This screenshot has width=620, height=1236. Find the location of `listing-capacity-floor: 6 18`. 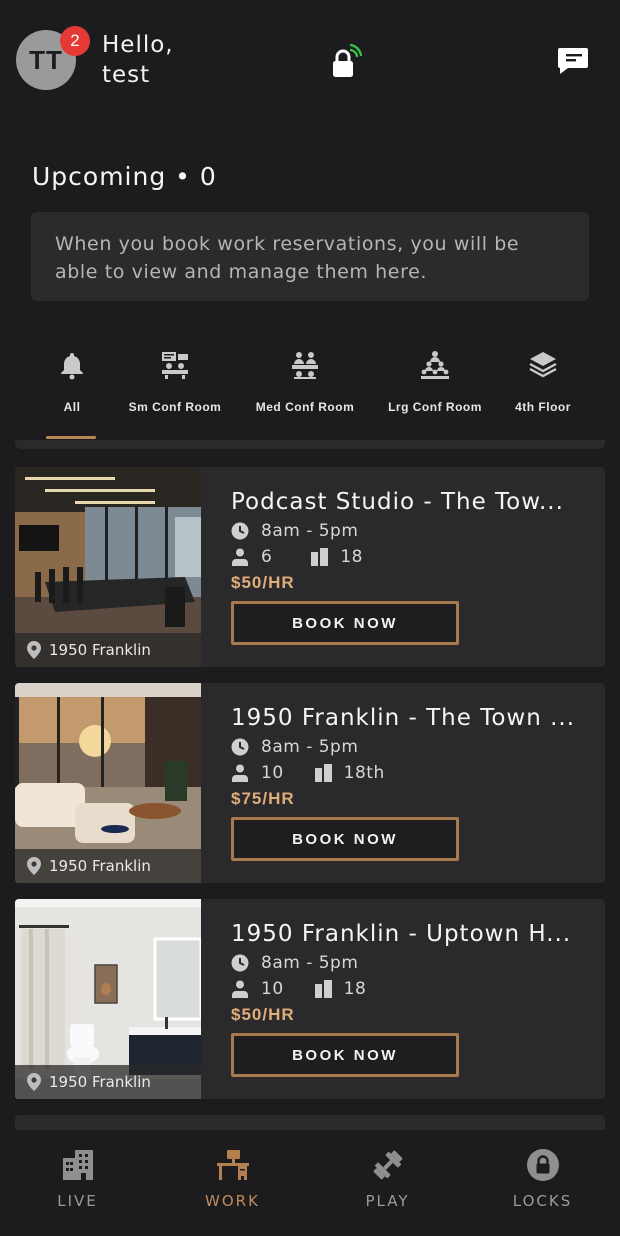

listing-capacity-floor: 6 18 is located at coordinates (411, 557).